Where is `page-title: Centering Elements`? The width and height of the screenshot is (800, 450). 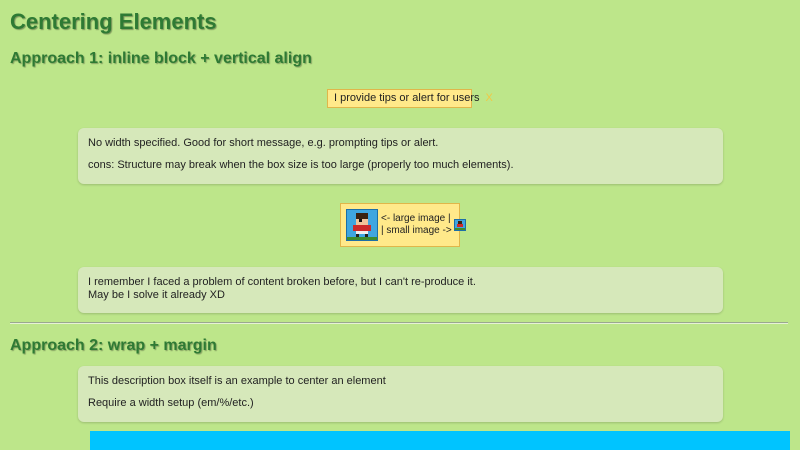
page-title: Centering Elements is located at coordinates (113, 21).